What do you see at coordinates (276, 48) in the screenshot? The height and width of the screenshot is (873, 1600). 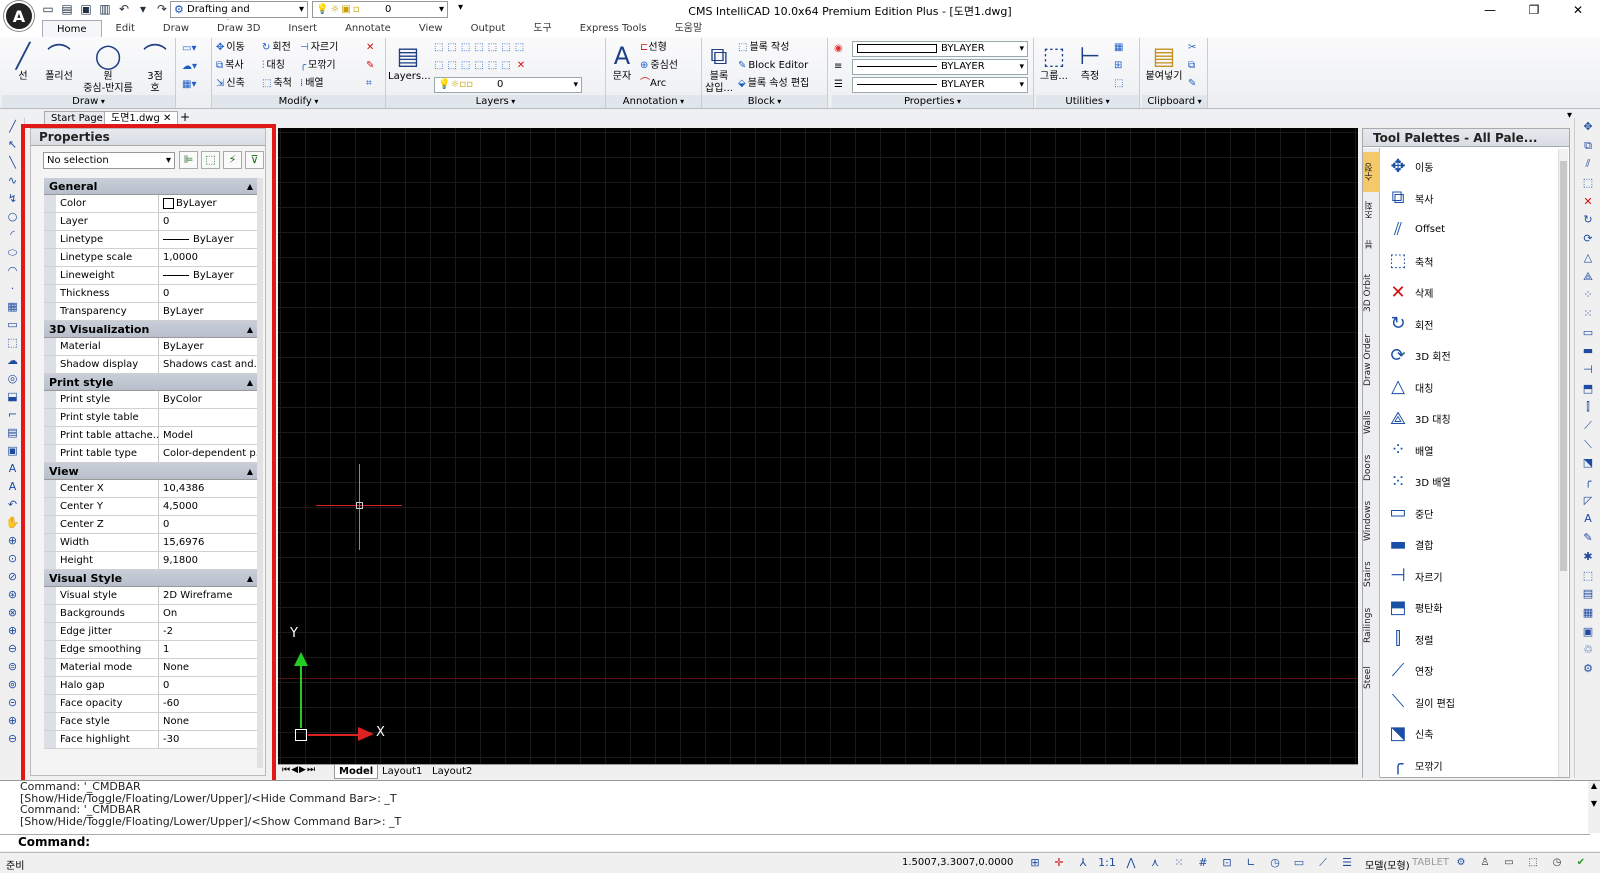 I see `rotate-tool: ↻ 회전` at bounding box center [276, 48].